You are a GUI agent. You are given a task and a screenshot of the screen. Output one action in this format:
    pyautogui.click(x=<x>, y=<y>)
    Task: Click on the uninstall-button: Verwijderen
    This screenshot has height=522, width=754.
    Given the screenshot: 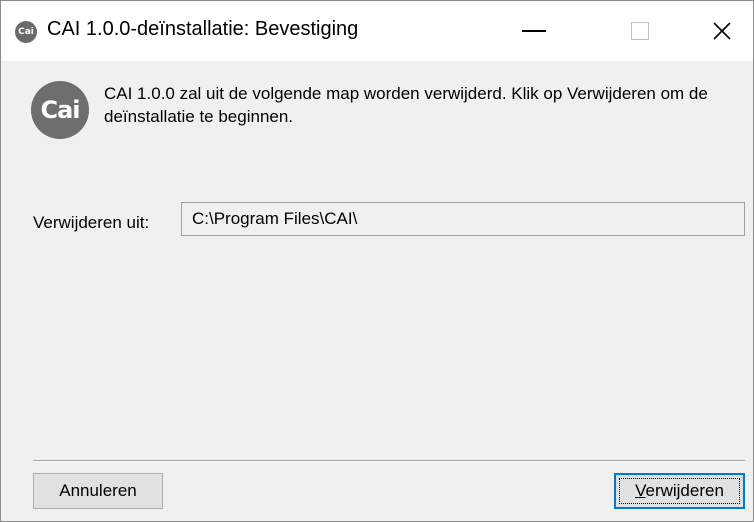 What is the action you would take?
    pyautogui.click(x=679, y=491)
    